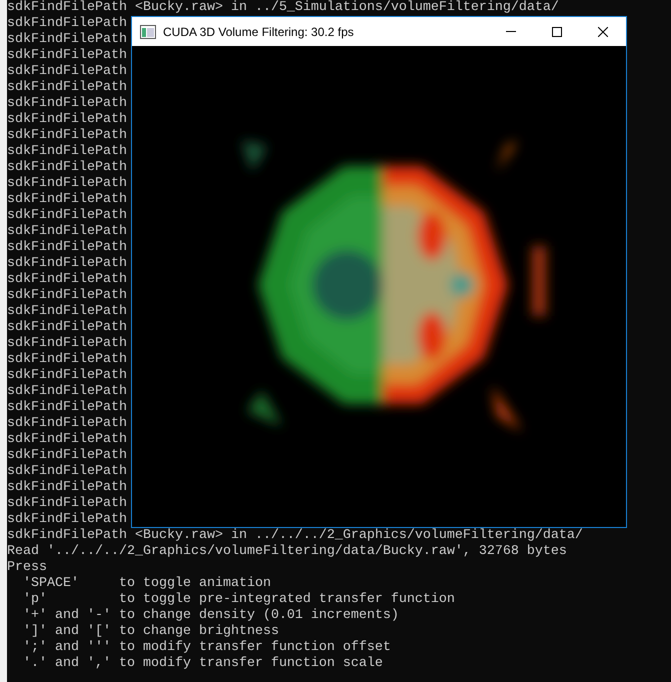 The height and width of the screenshot is (682, 671). I want to click on console-line: sdkFindFilePath <Bucky.raw> in ../../../2_Graphics/volumeFiltering/data/, so click(295, 536).